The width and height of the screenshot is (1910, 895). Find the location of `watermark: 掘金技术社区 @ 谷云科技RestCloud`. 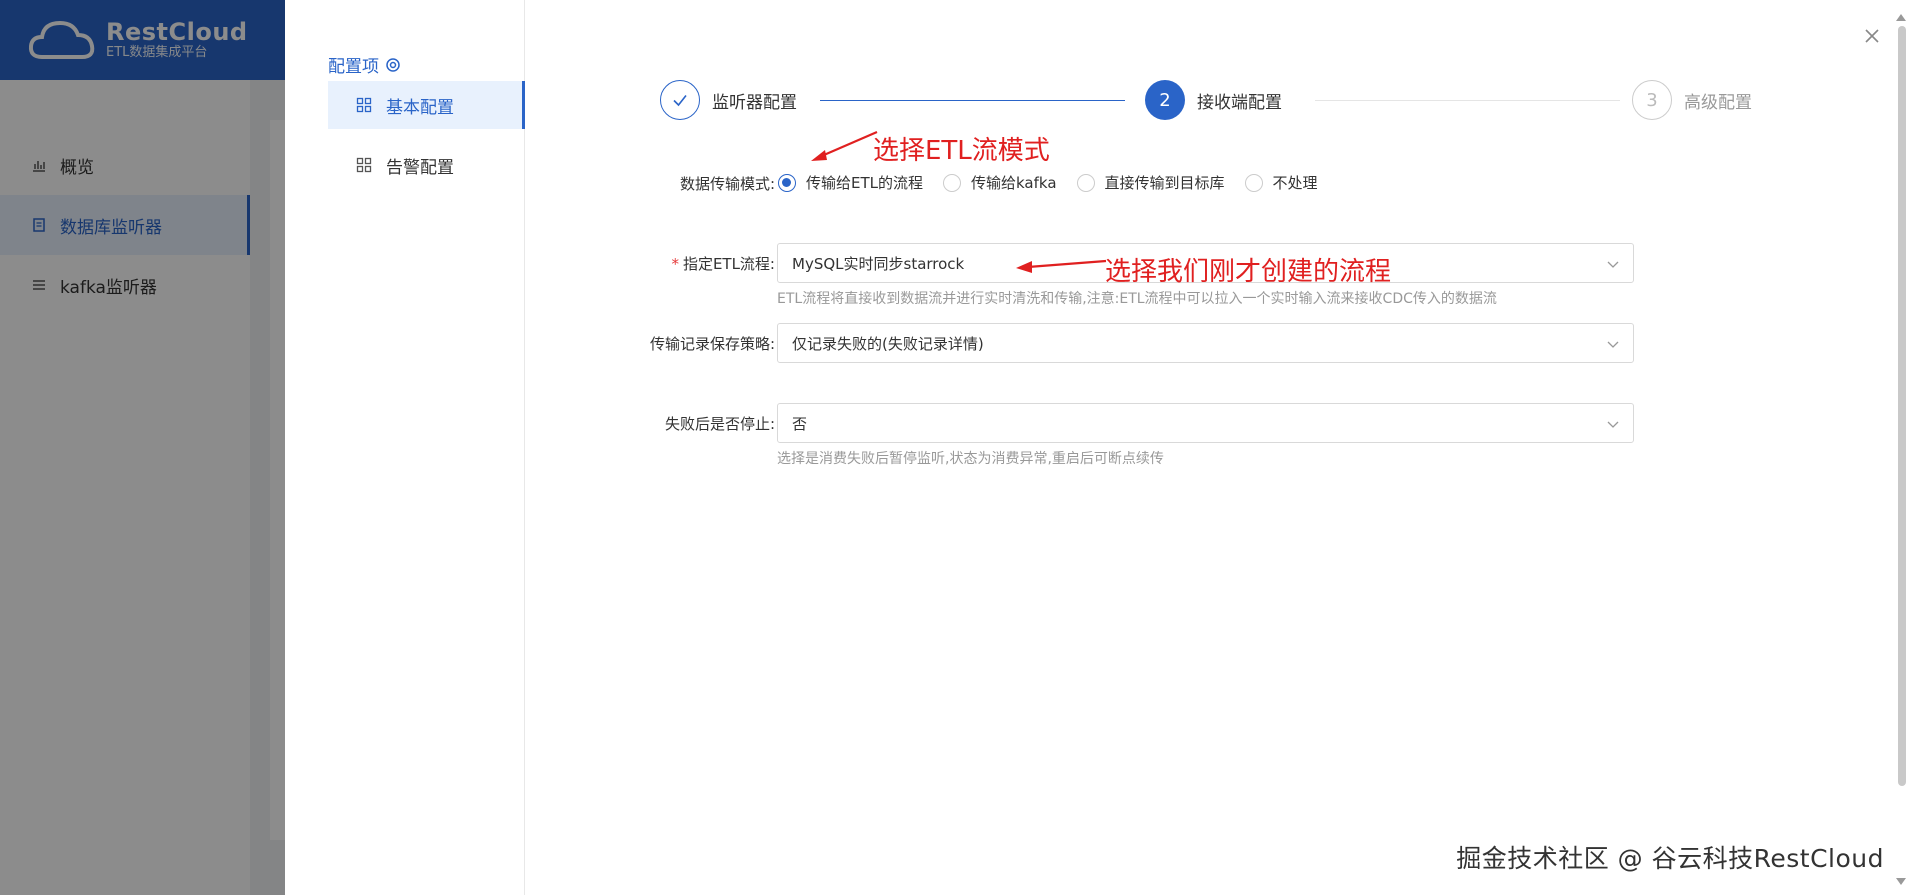

watermark: 掘金技术社区 @ 谷云科技RestCloud is located at coordinates (1670, 858).